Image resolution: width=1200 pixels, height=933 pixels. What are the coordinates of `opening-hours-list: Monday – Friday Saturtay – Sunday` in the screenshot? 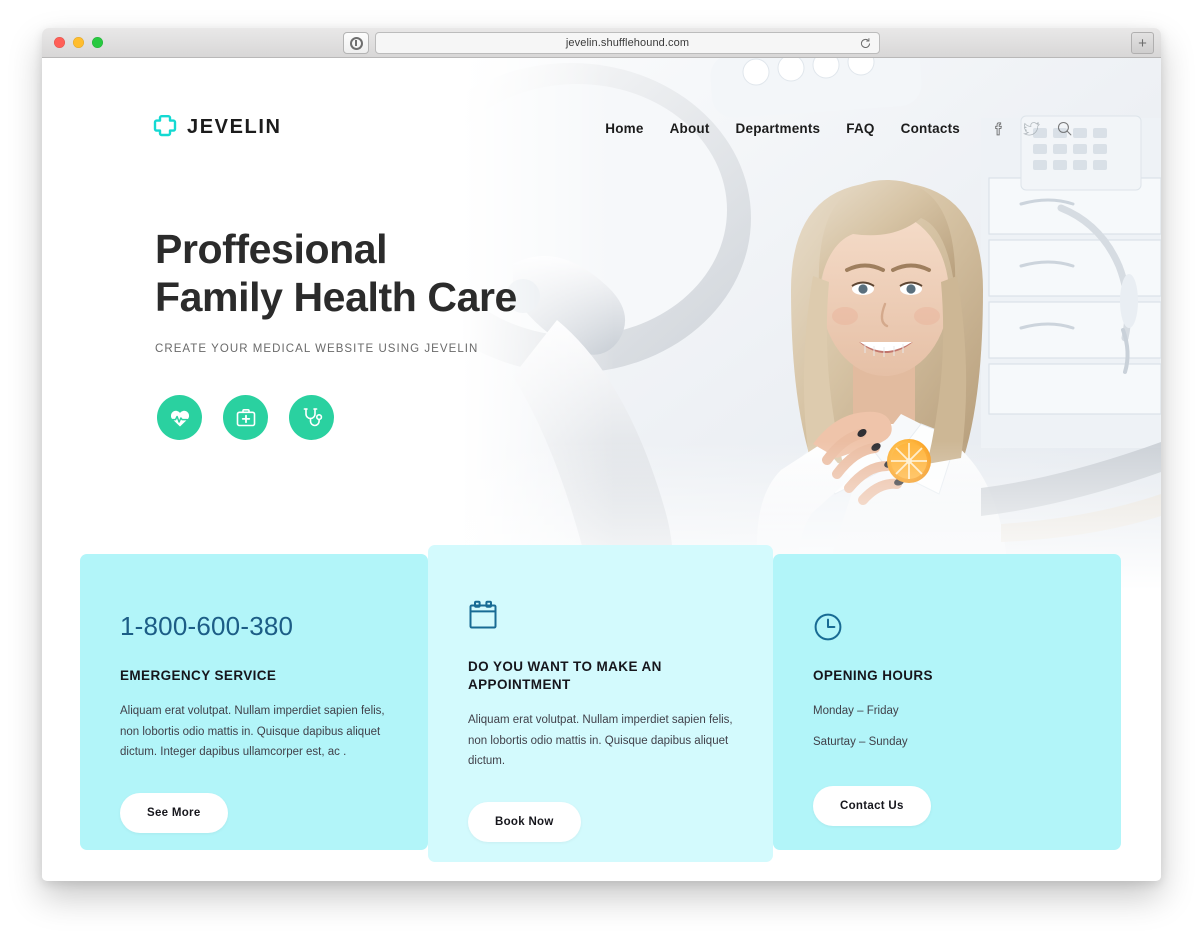 It's located at (947, 727).